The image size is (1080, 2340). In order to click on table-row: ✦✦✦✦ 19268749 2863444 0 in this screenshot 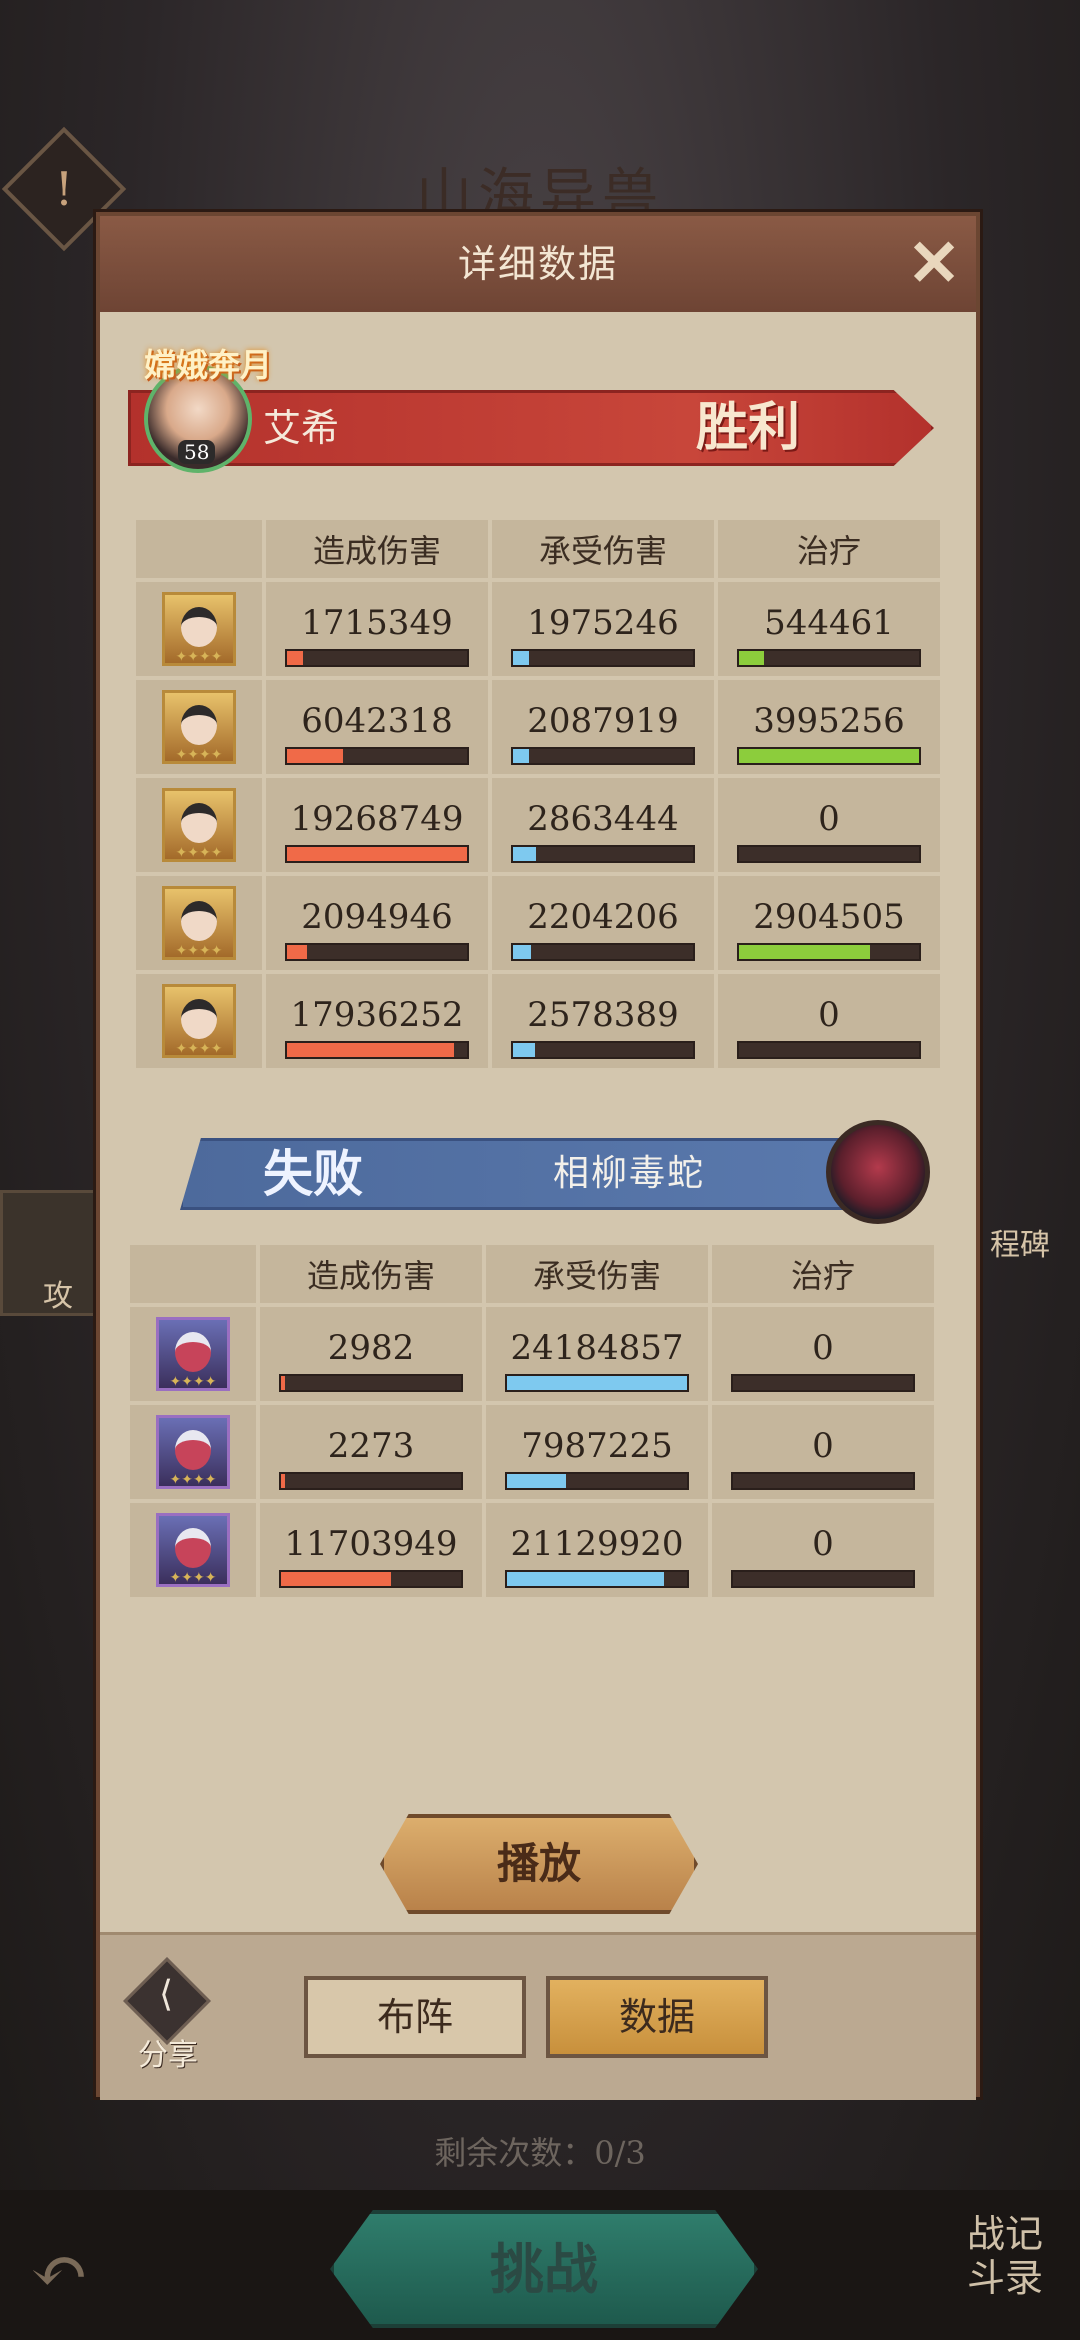, I will do `click(538, 825)`.